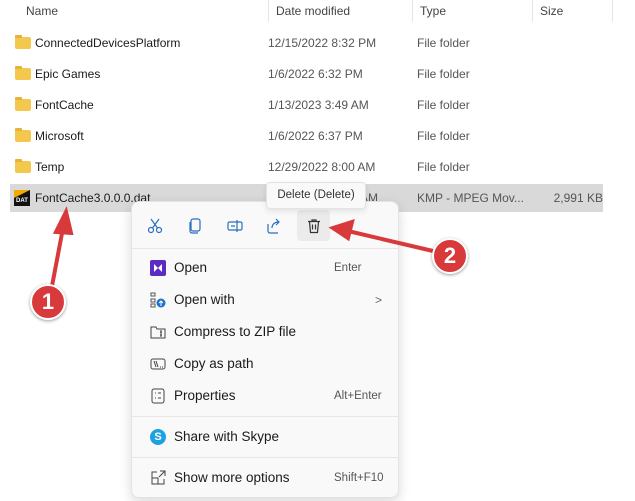  I want to click on arrow-2-head, so click(341, 230).